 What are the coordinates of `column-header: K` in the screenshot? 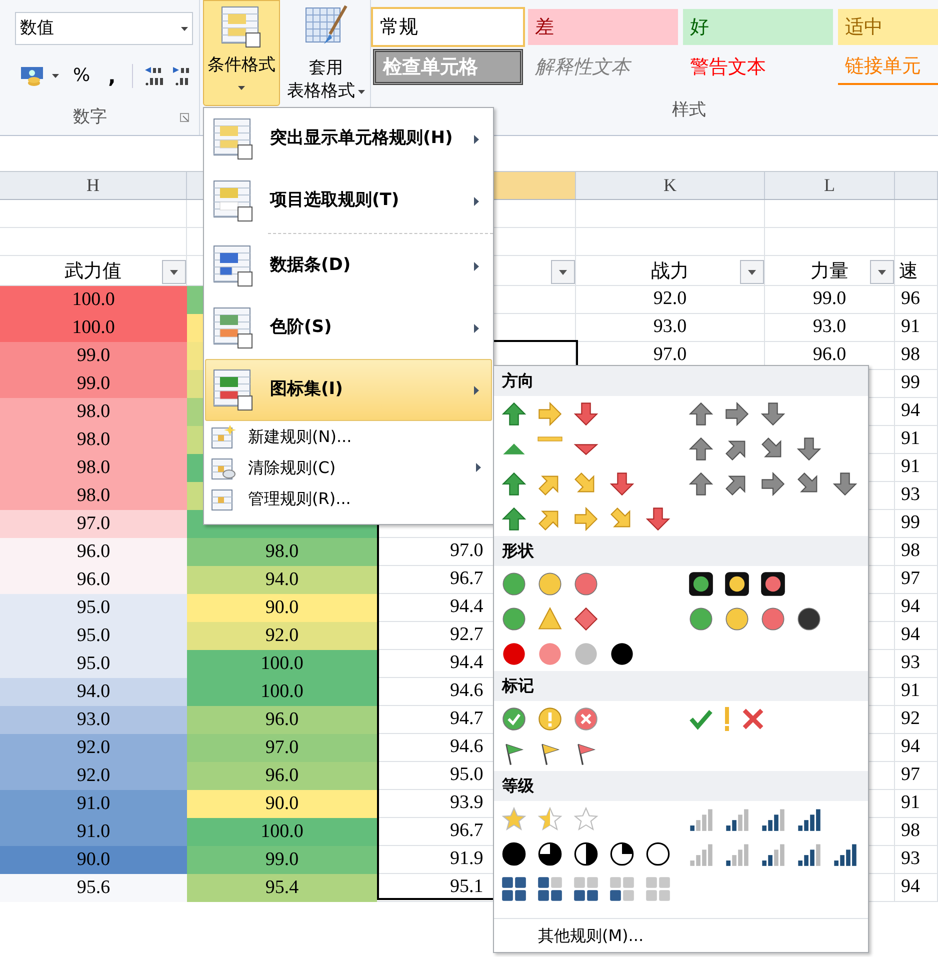 It's located at (670, 185).